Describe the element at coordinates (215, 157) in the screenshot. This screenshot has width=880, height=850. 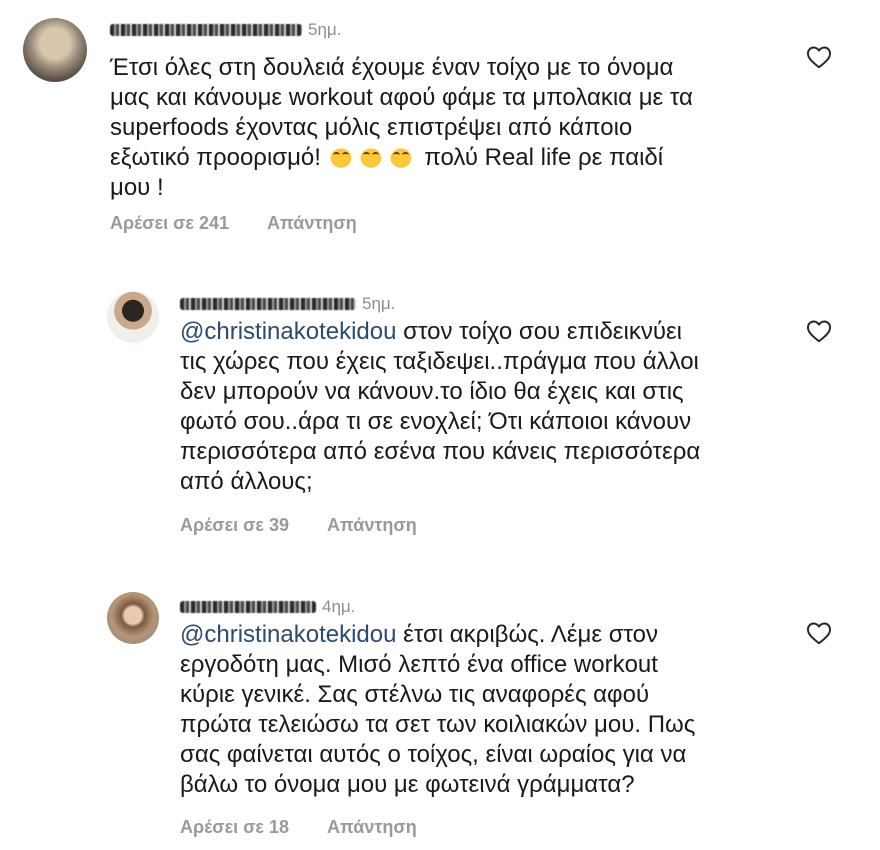
I see `comment-line-part: εξωτικό προορισμό!` at that location.